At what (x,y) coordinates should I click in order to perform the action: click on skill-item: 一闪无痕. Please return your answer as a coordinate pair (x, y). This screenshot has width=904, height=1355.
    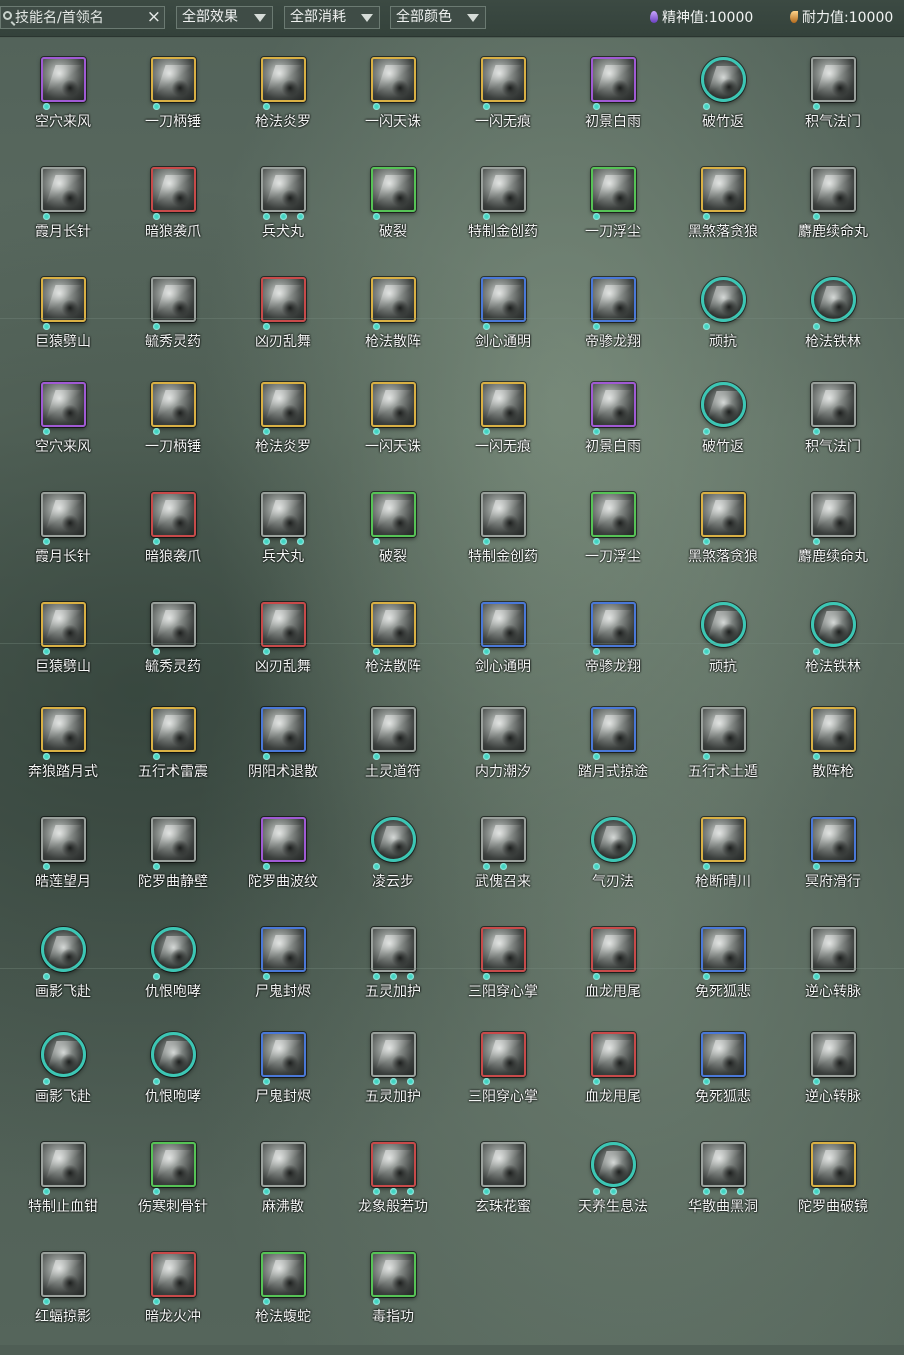
    Looking at the image, I should click on (503, 105).